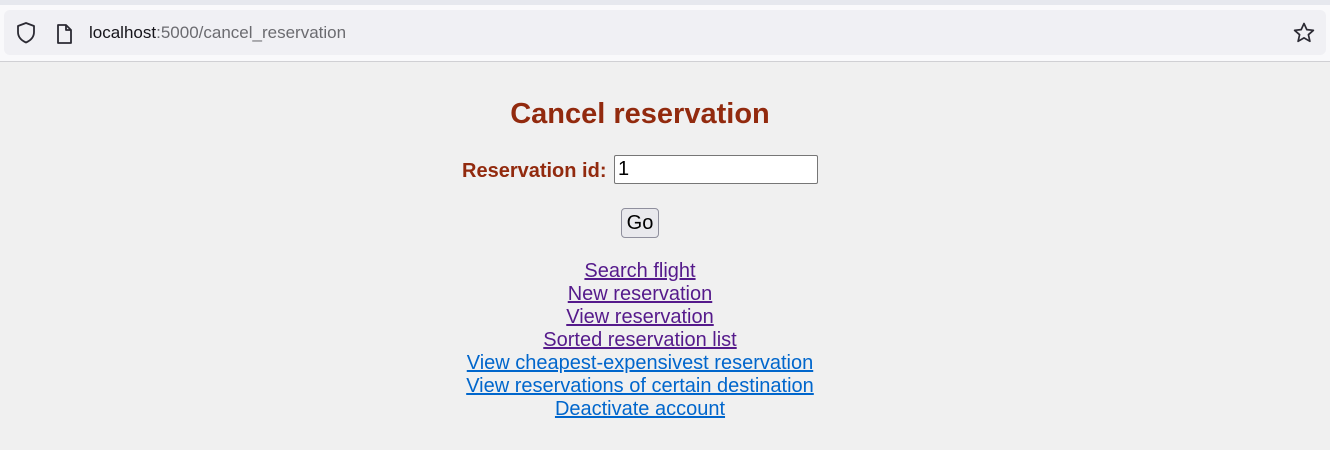  Describe the element at coordinates (665, 2) in the screenshot. I see `tab-strip` at that location.